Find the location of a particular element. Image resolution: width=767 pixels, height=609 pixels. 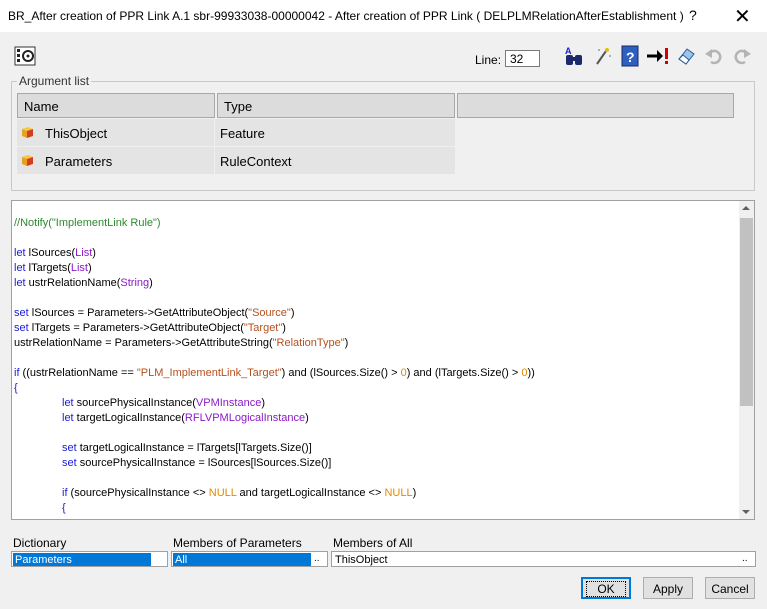

members-of-parameters-label: Members of Parameters is located at coordinates (237, 543).